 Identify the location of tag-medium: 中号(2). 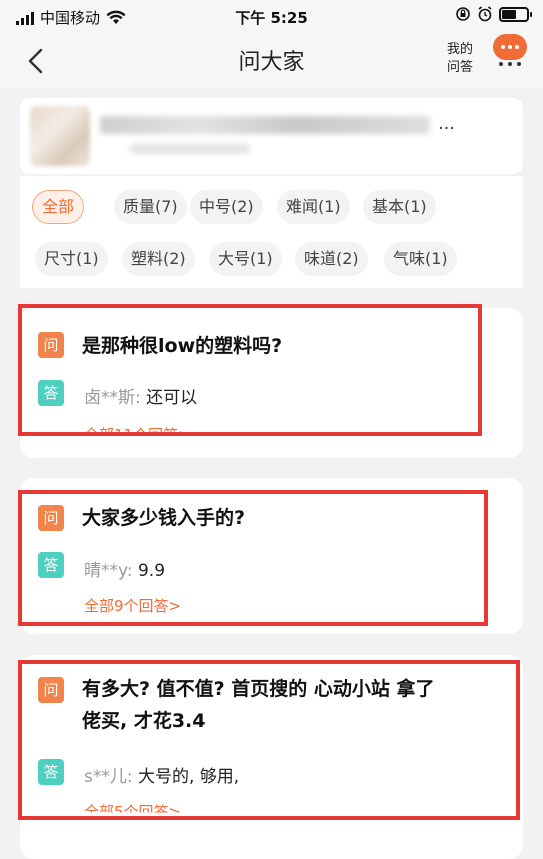
(226, 207).